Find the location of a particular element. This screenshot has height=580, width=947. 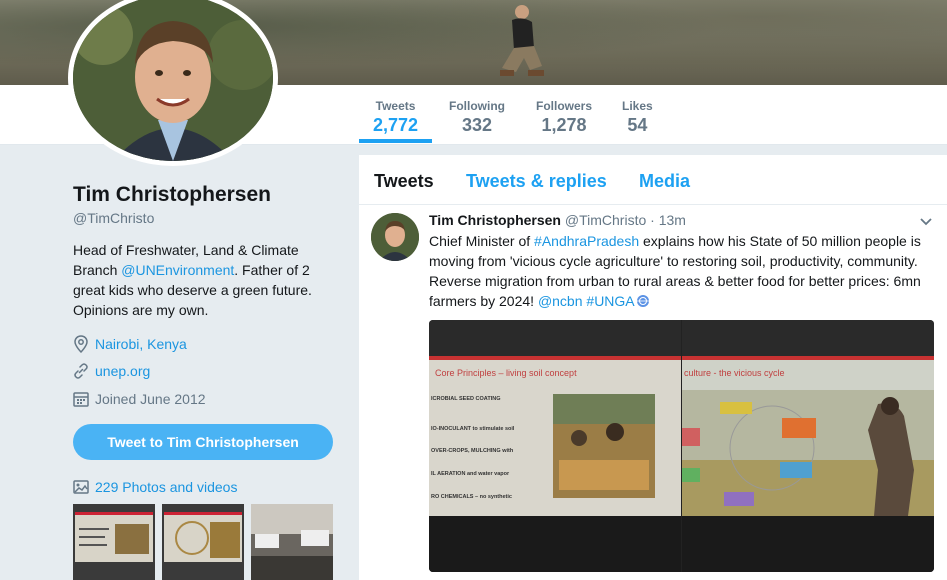

stat-label: Tweets is located at coordinates (395, 106).